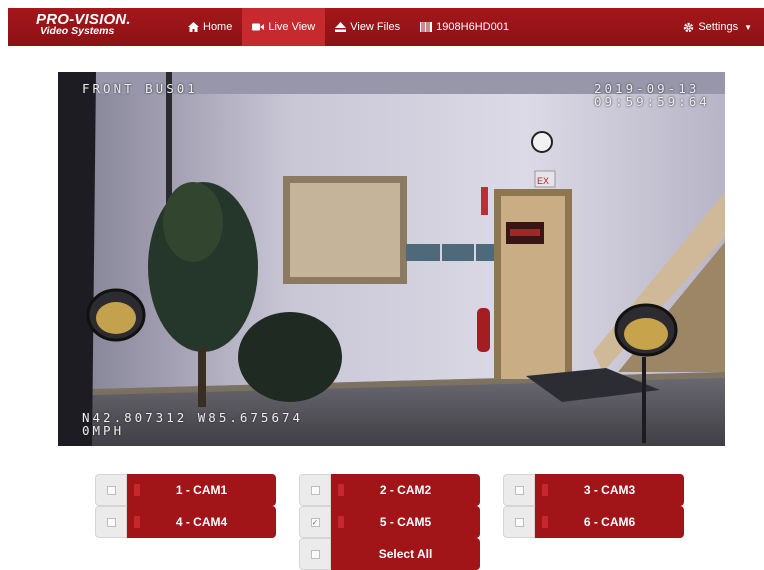  Describe the element at coordinates (140, 88) in the screenshot. I see `camera-name-overlay: FRONT BUS01` at that location.